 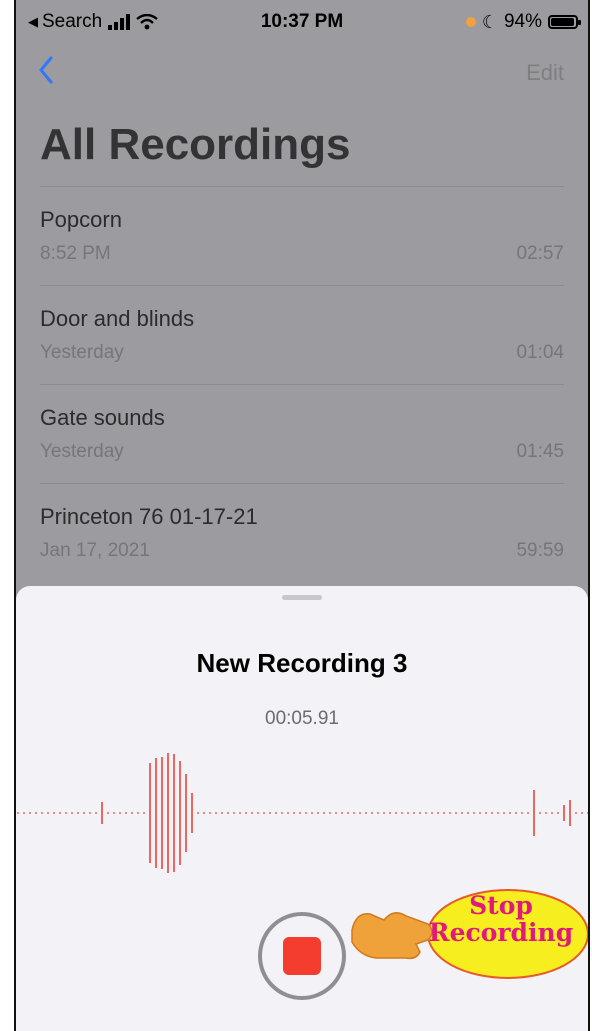 What do you see at coordinates (117, 318) in the screenshot?
I see `recording-name: Door and blinds` at bounding box center [117, 318].